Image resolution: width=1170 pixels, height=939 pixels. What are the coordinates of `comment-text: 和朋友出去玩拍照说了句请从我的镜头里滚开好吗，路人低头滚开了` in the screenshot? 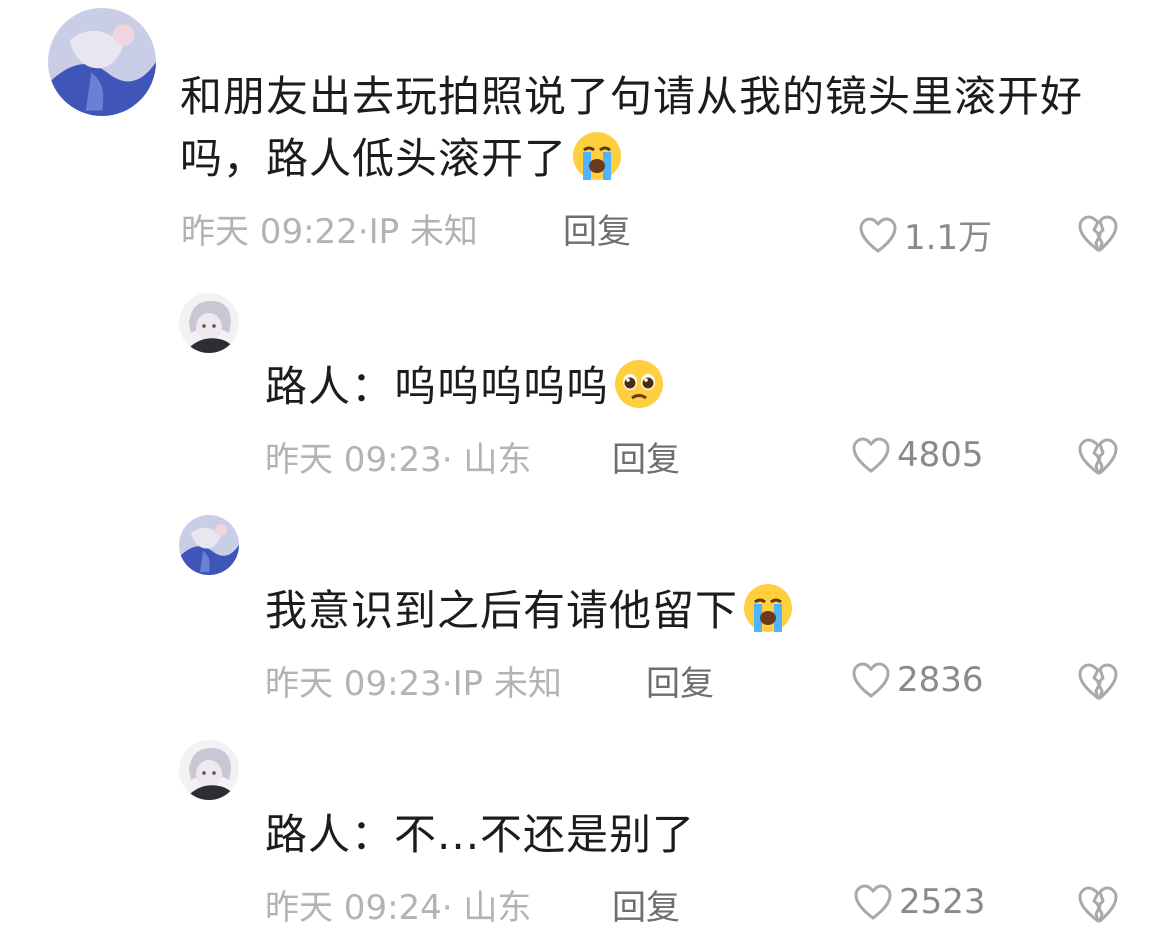 It's located at (645, 128).